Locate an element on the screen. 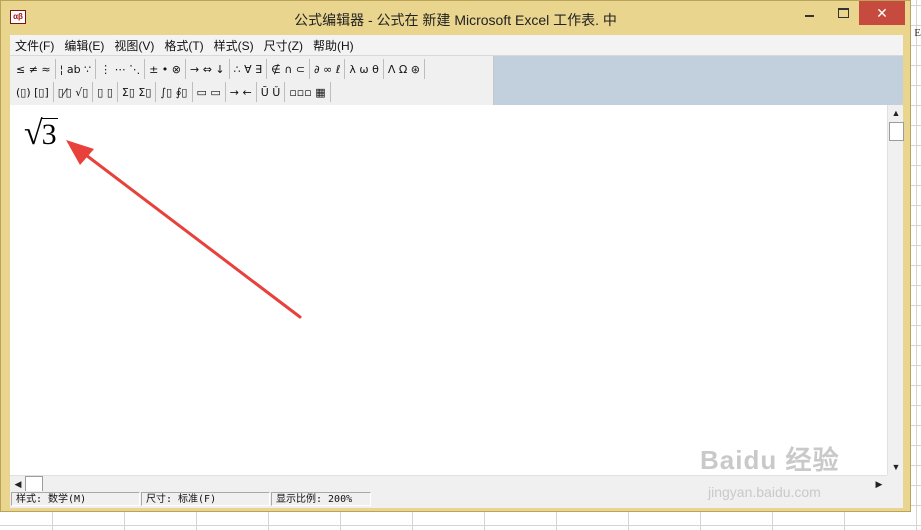 This screenshot has width=921, height=530. menu-view: 视图(V) is located at coordinates (134, 45).